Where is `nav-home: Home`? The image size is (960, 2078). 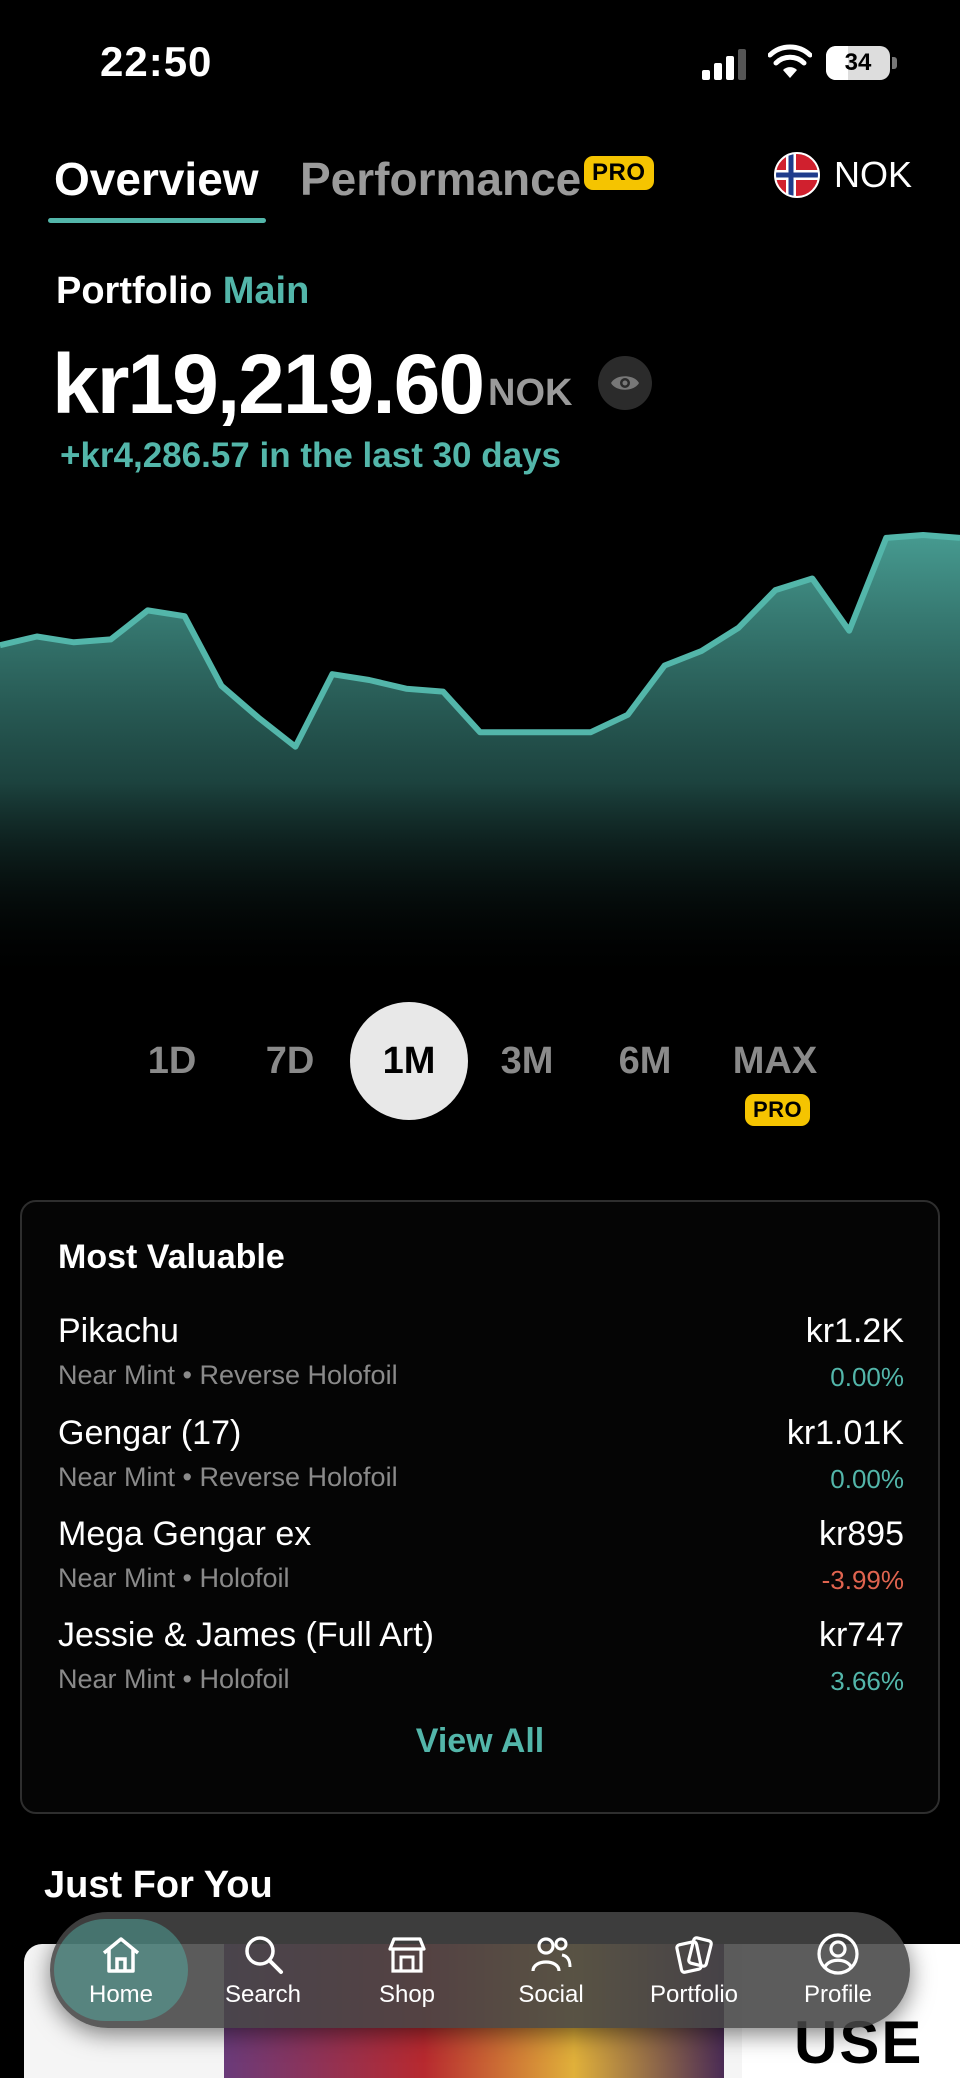
nav-home: Home is located at coordinates (121, 1970).